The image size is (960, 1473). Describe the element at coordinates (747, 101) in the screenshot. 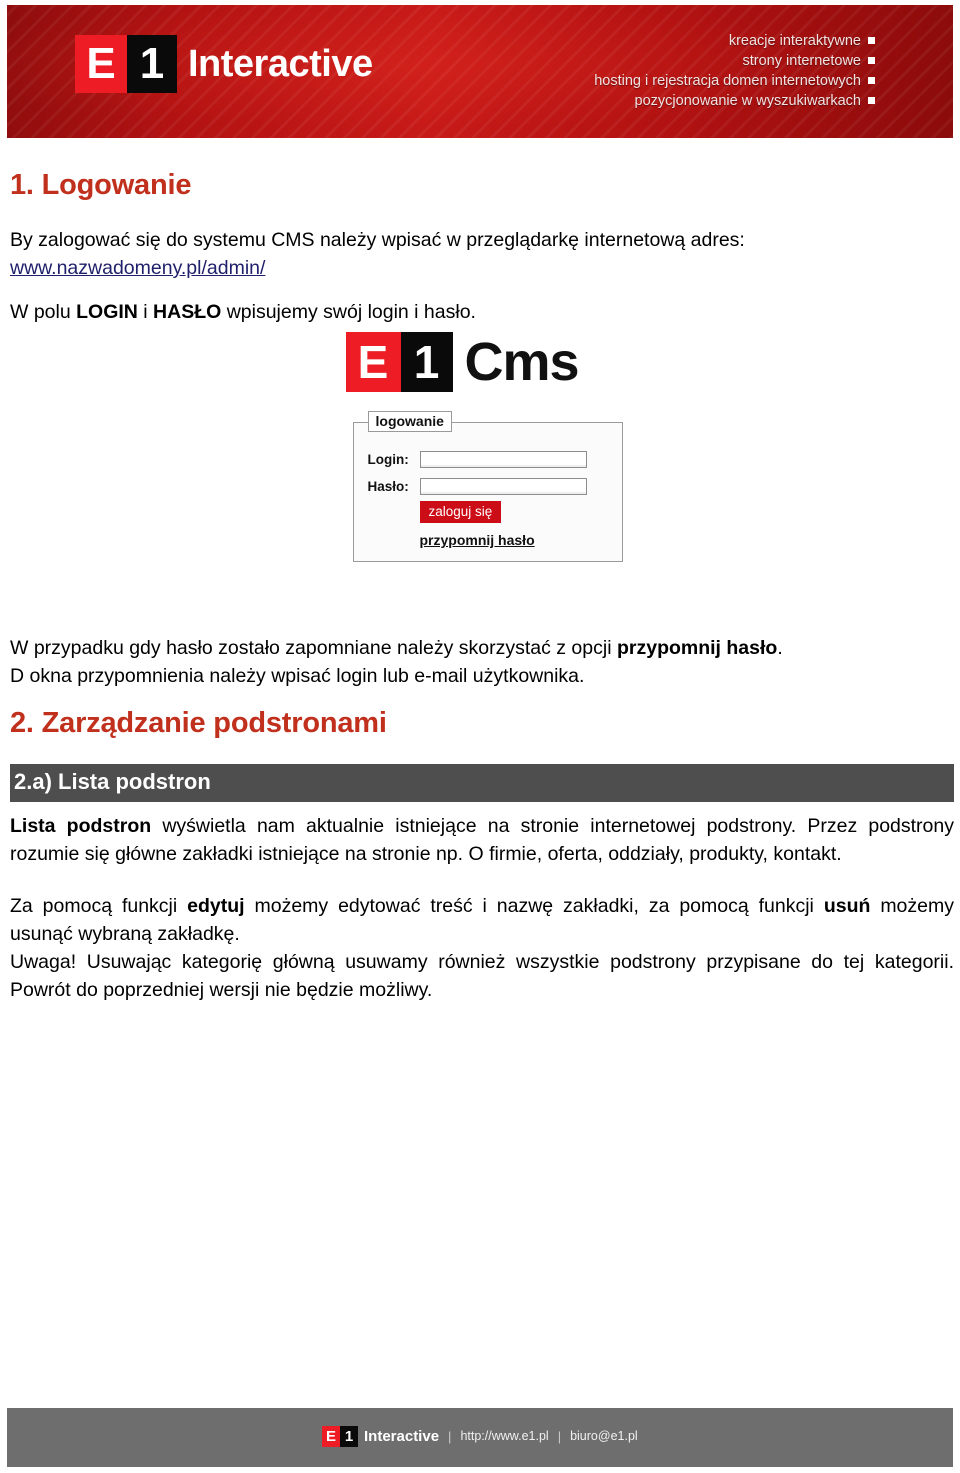

I see `tagline-text: pozycjonowanie w wyszukiwarkach` at that location.